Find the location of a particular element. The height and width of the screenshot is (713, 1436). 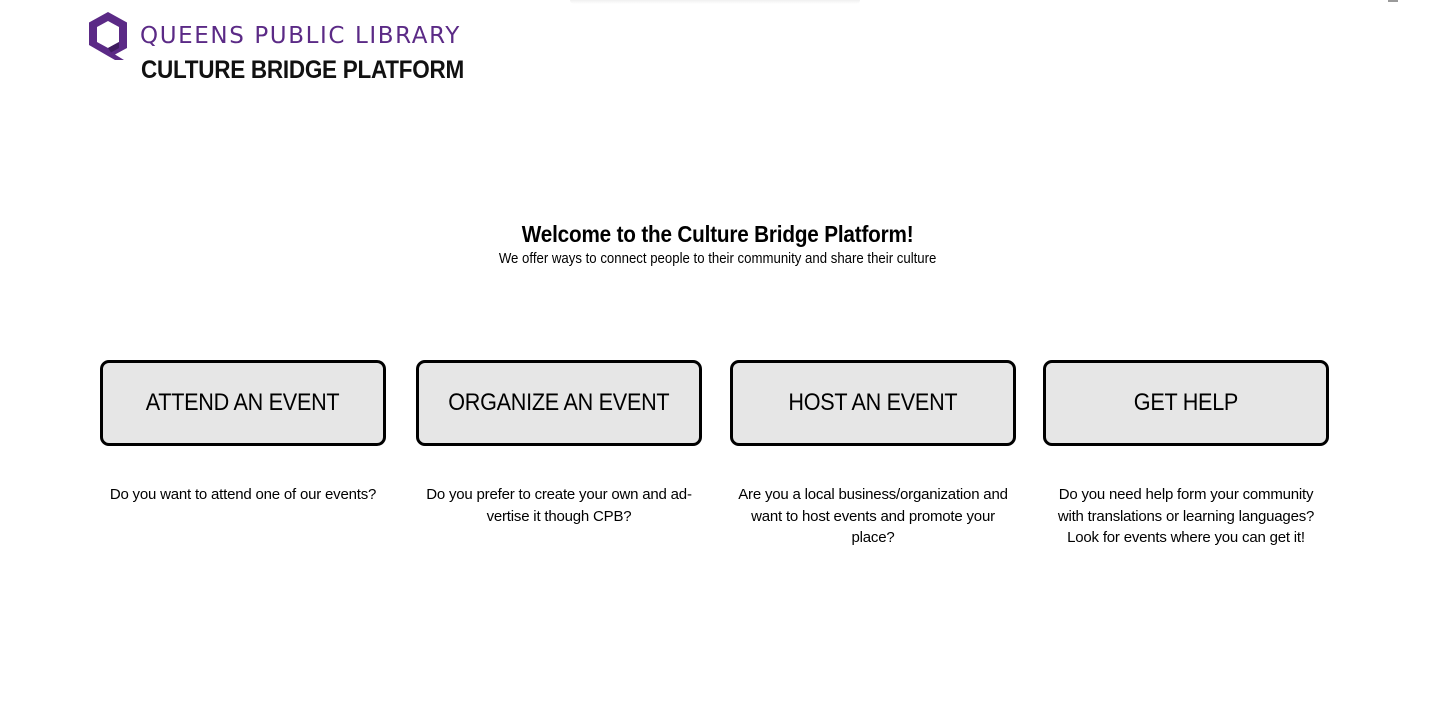

welcome-title: Welcome to the Culture Bridge Platform! is located at coordinates (718, 234).